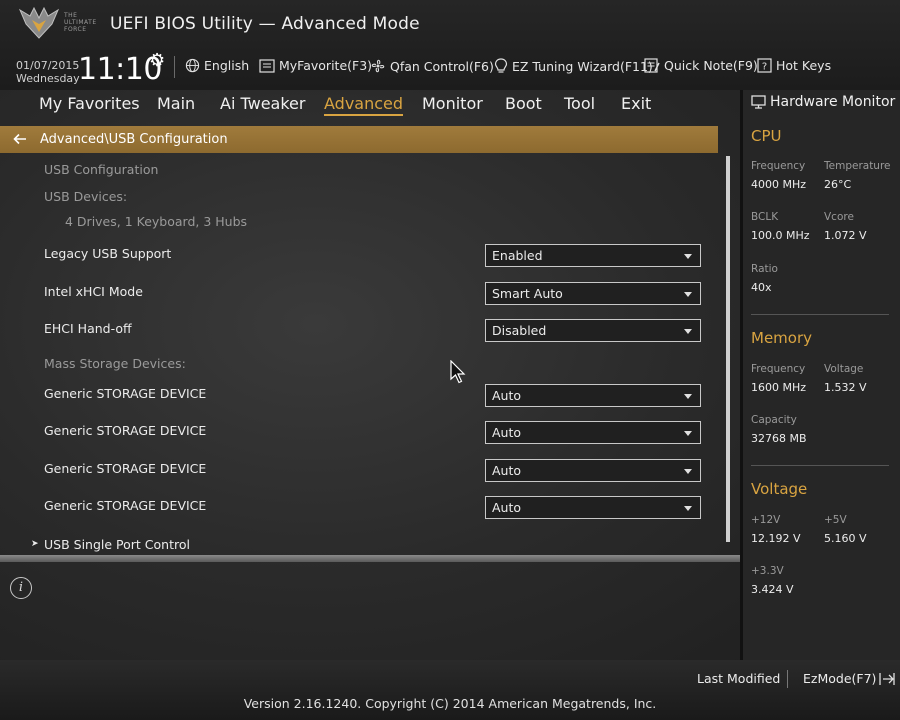  Describe the element at coordinates (780, 235) in the screenshot. I see `bclk-value: 100.0 MHz` at that location.